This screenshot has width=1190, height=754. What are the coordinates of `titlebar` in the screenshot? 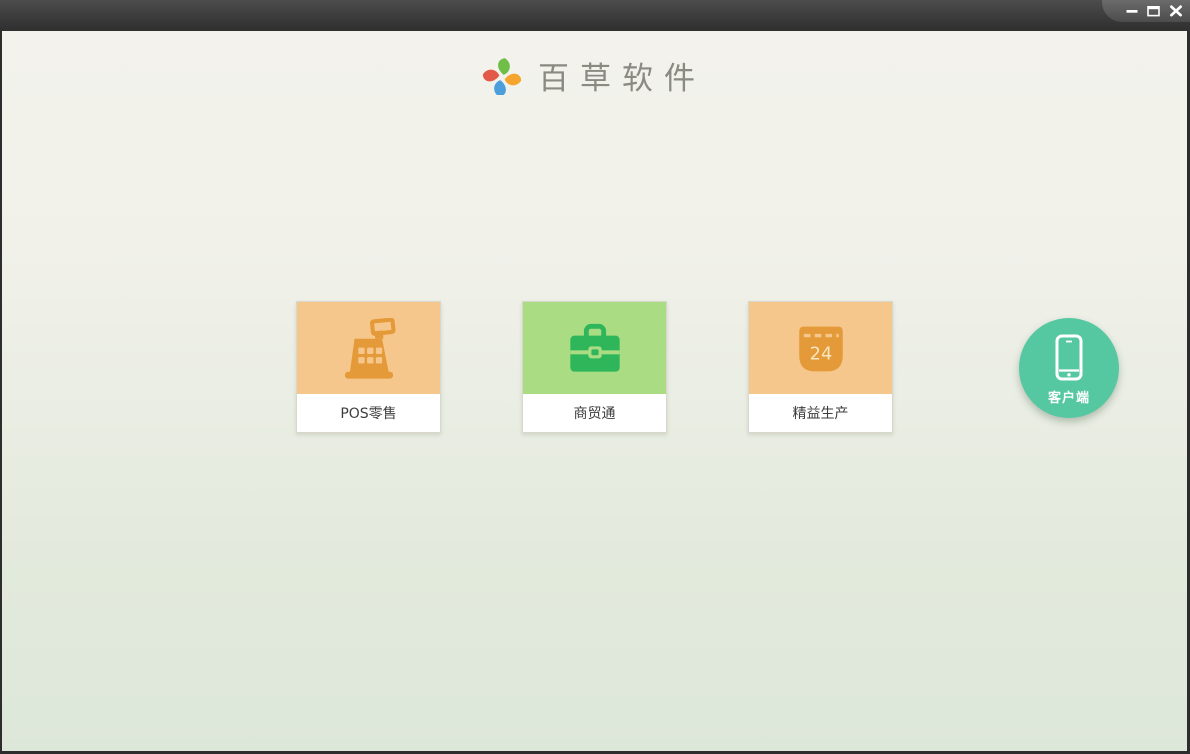 It's located at (595, 15).